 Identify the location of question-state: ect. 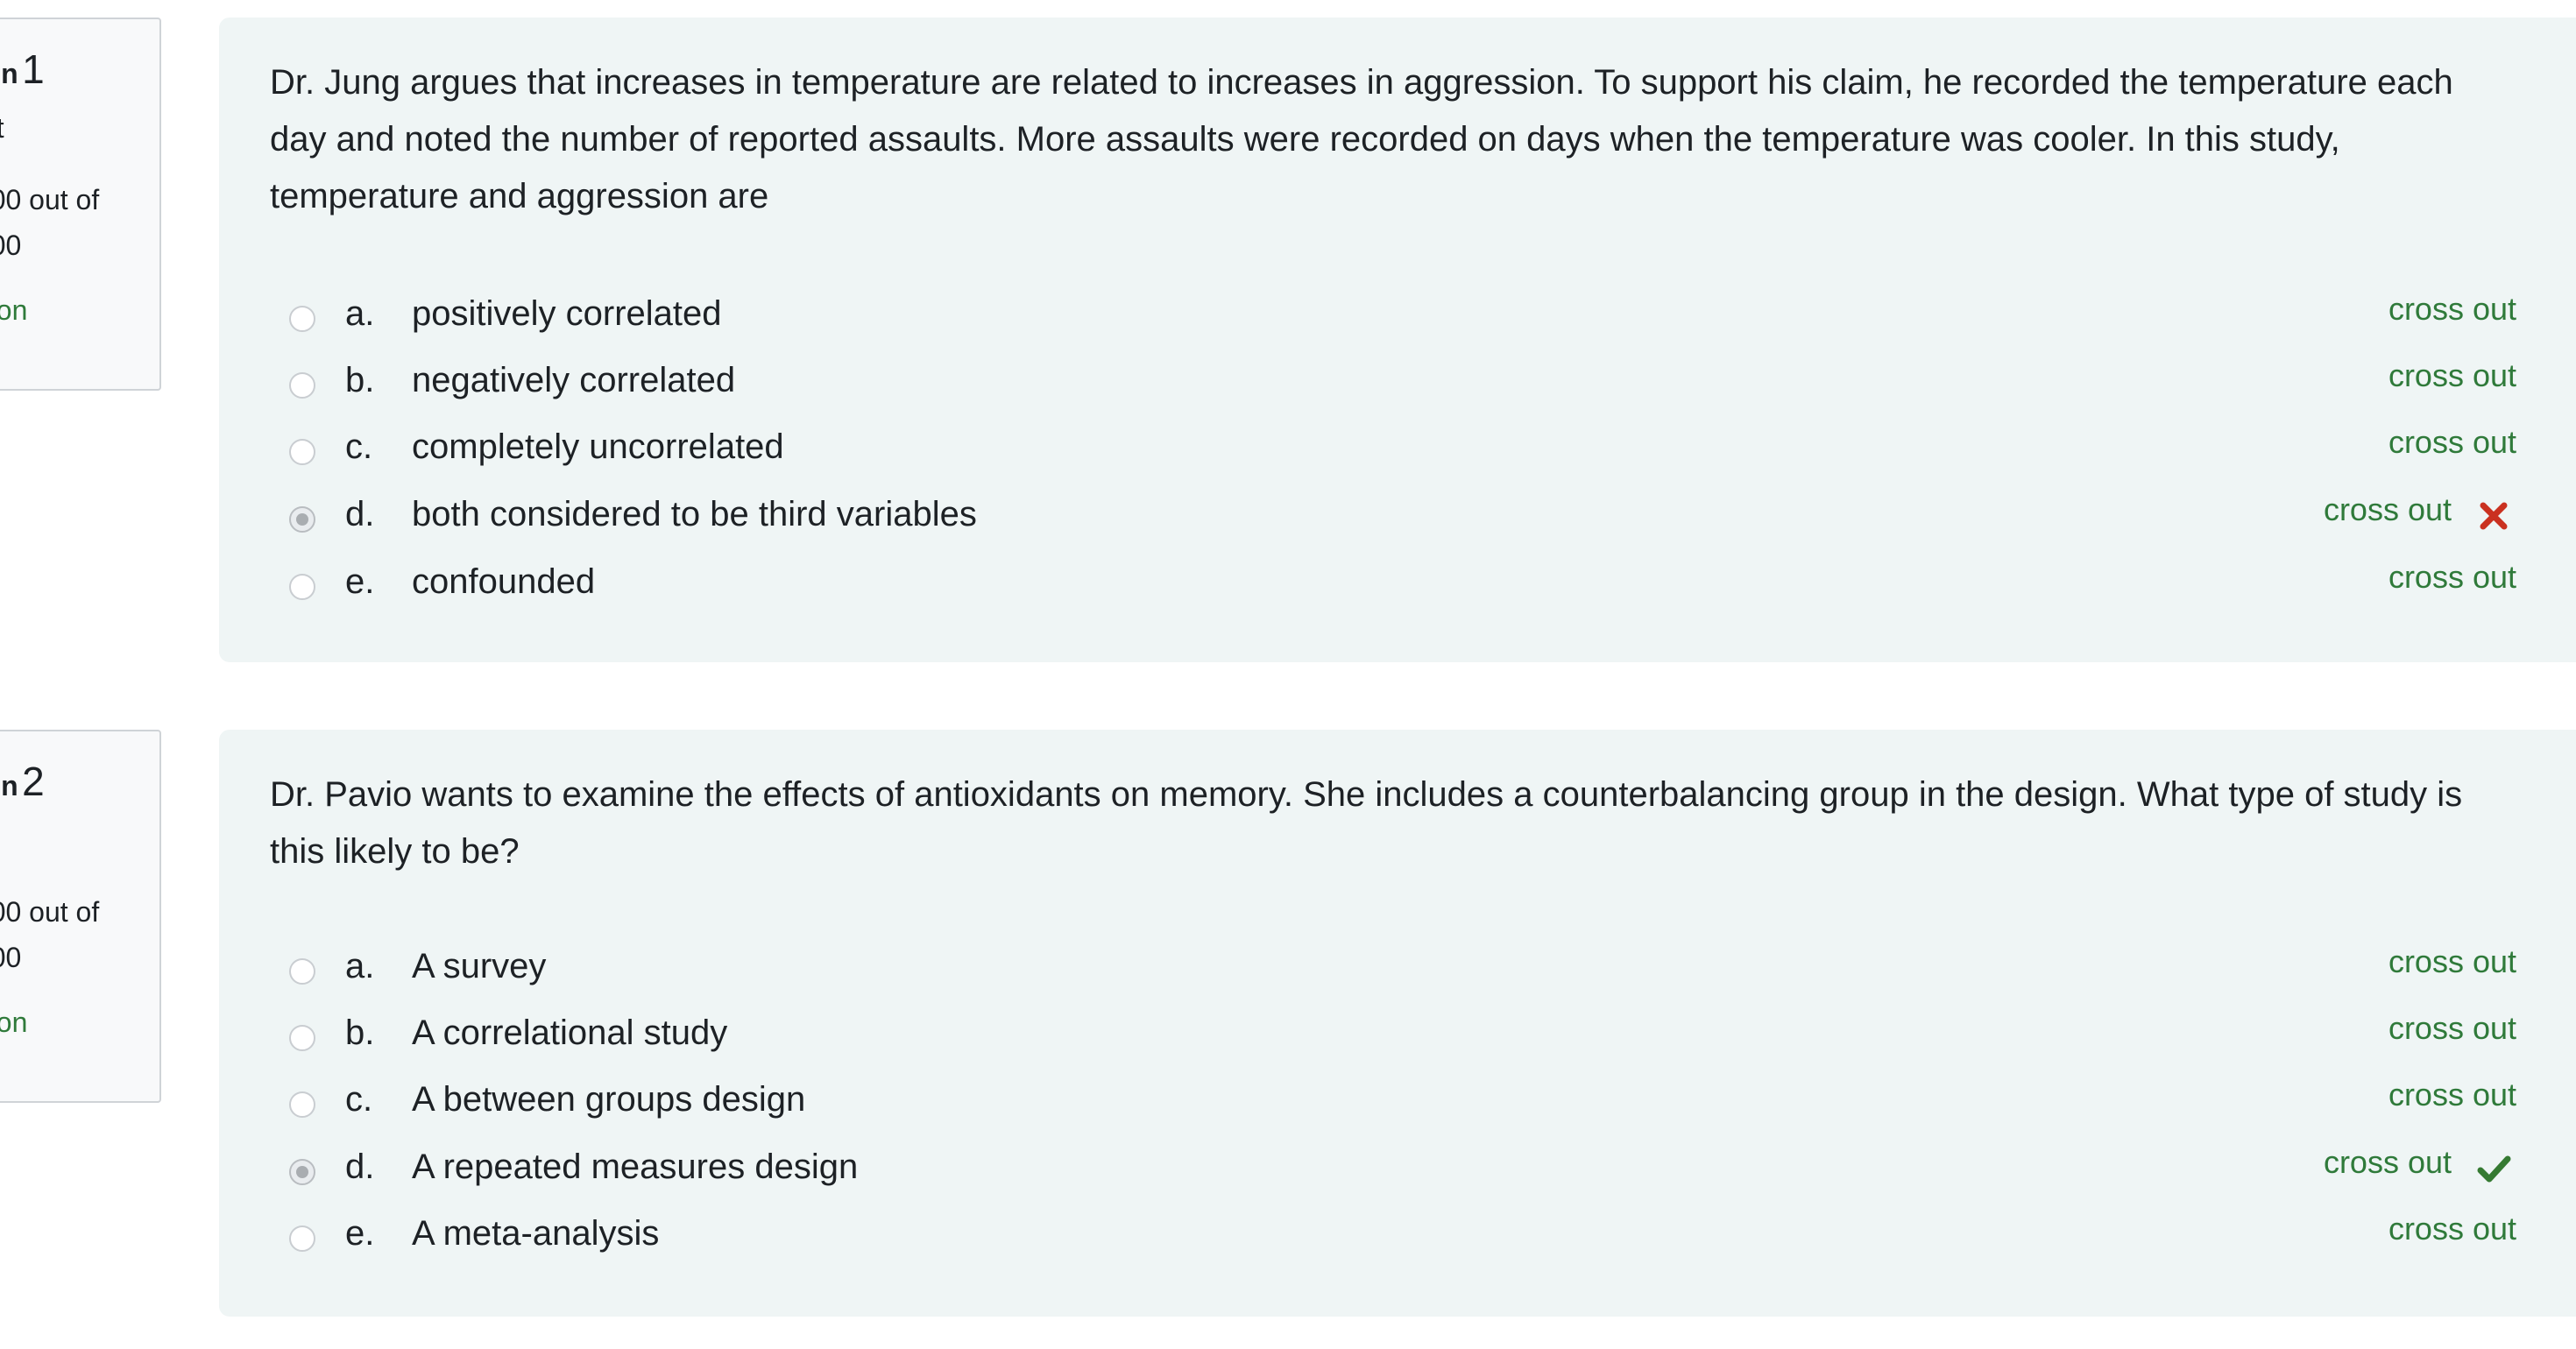
(2, 128).